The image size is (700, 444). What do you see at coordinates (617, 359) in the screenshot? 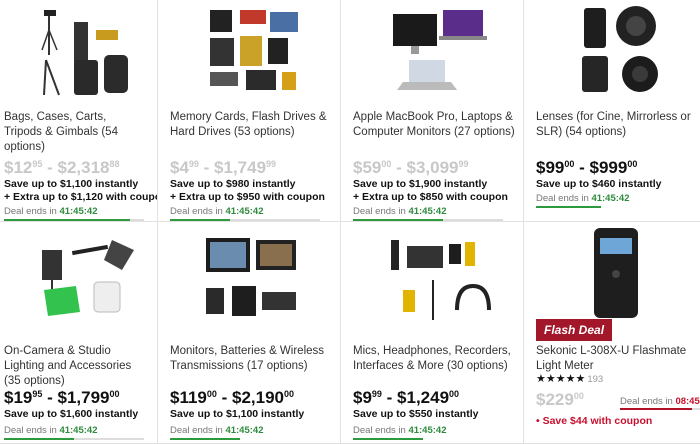
I see `card-title: Sekonic L-308X-U Flashmate Light Meter` at bounding box center [617, 359].